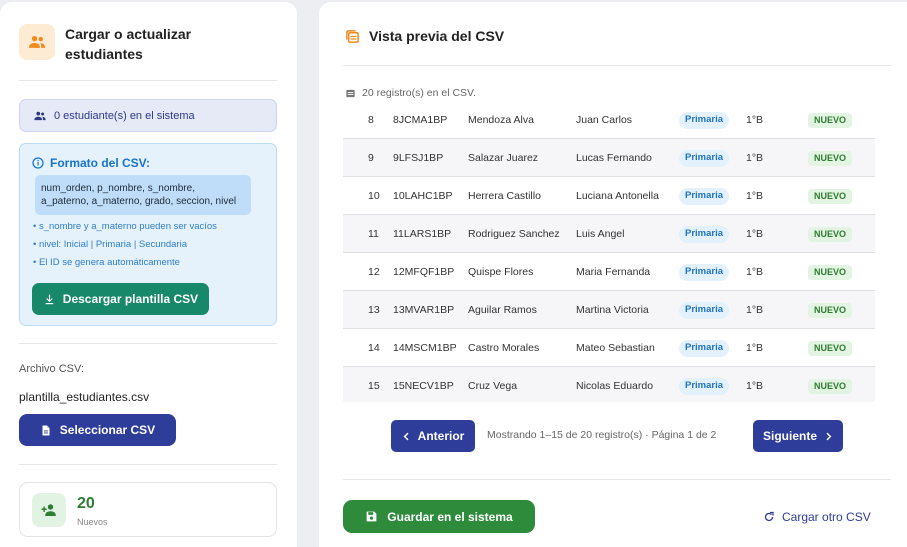  What do you see at coordinates (612, 310) in the screenshot?
I see `student-names: Martina Victoria` at bounding box center [612, 310].